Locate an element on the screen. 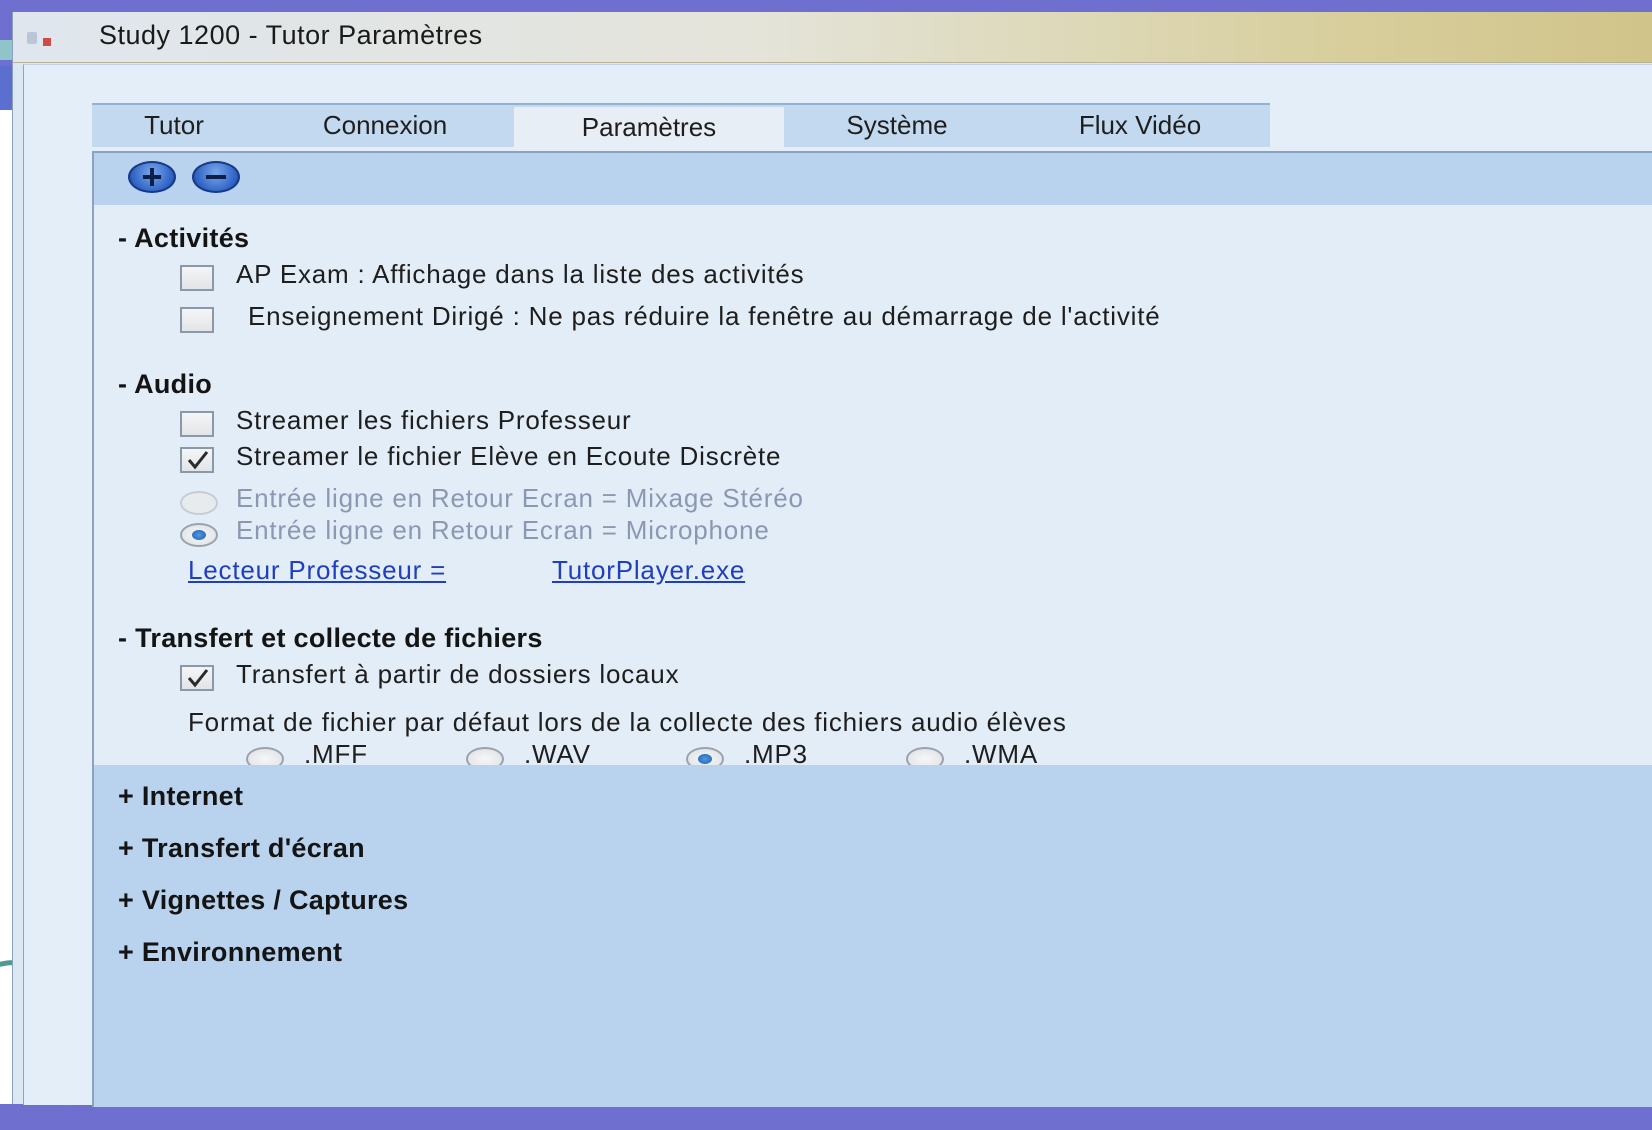 Image resolution: width=1652 pixels, height=1130 pixels. line-in-stereo-mix-radio is located at coordinates (199, 503).